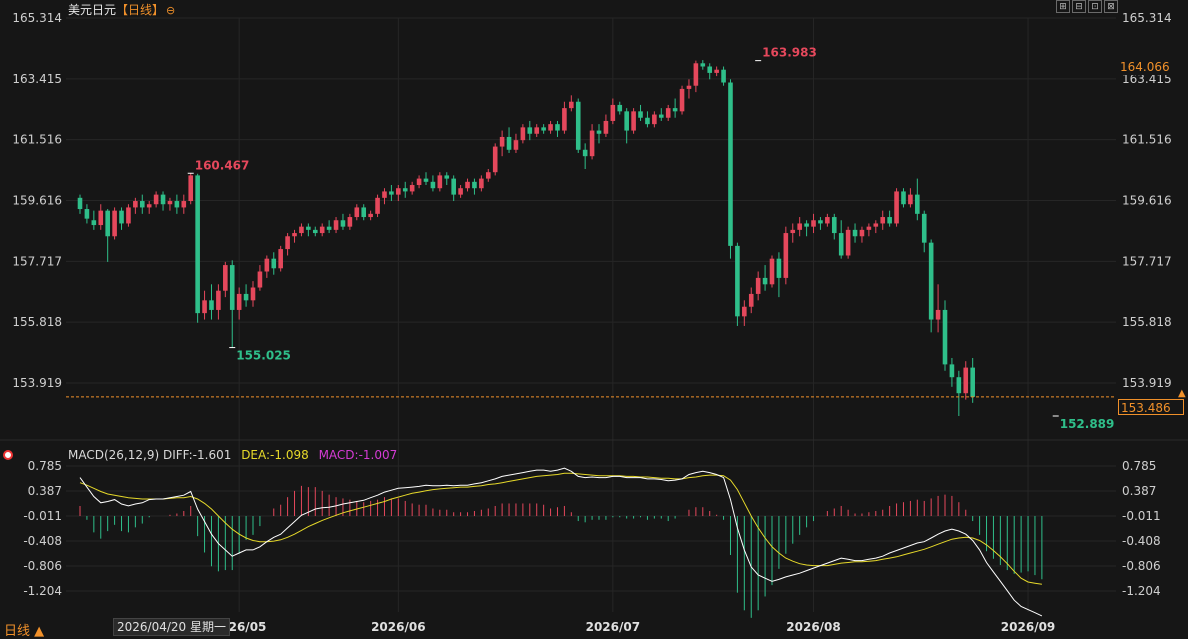  What do you see at coordinates (1151, 67) in the screenshot?
I see `last-price-tag: 164.066` at bounding box center [1151, 67].